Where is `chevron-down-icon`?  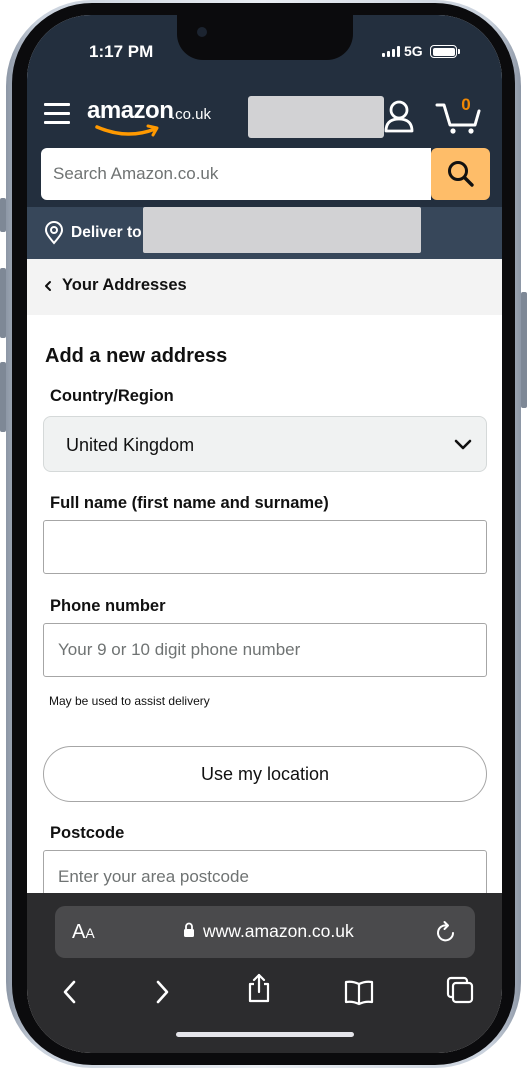
chevron-down-icon is located at coordinates (463, 444).